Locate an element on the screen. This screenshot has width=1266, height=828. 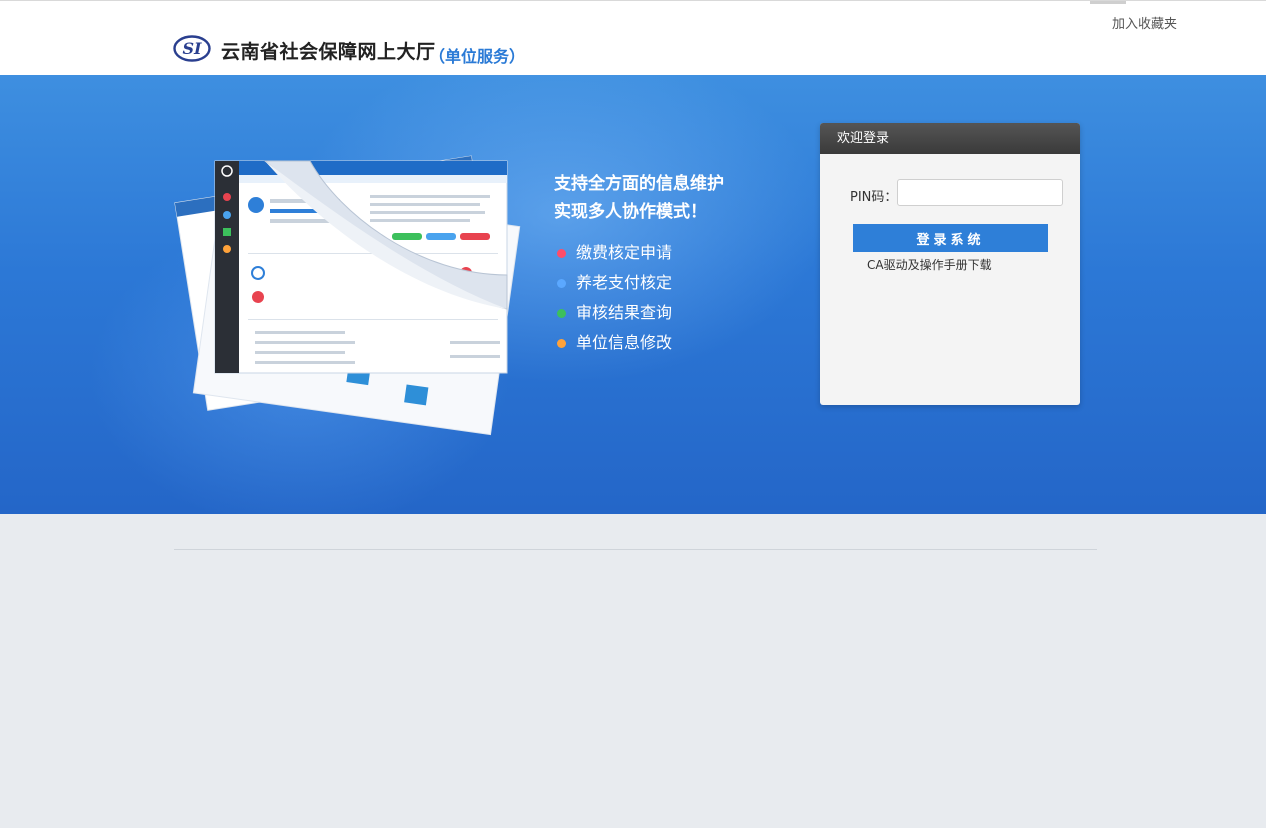
feature-item: 养老支付核定 is located at coordinates (614, 283).